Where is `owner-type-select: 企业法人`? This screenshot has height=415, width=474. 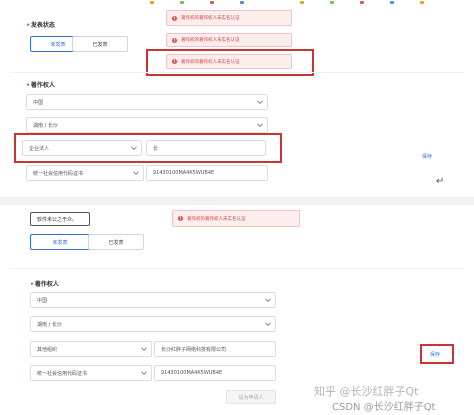
owner-type-select: 企业法人 is located at coordinates (82, 148).